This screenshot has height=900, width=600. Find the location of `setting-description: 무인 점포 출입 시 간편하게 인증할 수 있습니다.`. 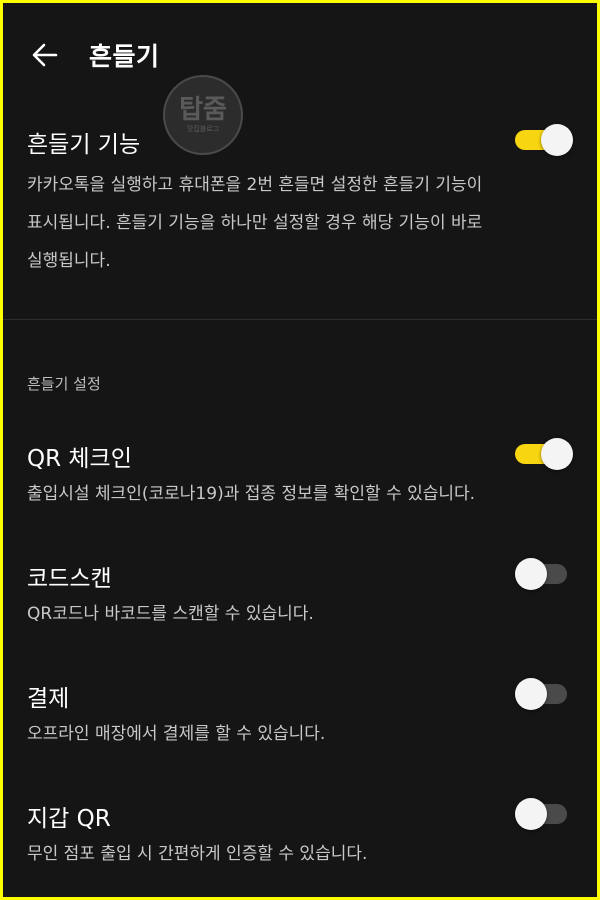

setting-description: 무인 점포 출입 시 간편하게 인증할 수 있습니다. is located at coordinates (197, 854).